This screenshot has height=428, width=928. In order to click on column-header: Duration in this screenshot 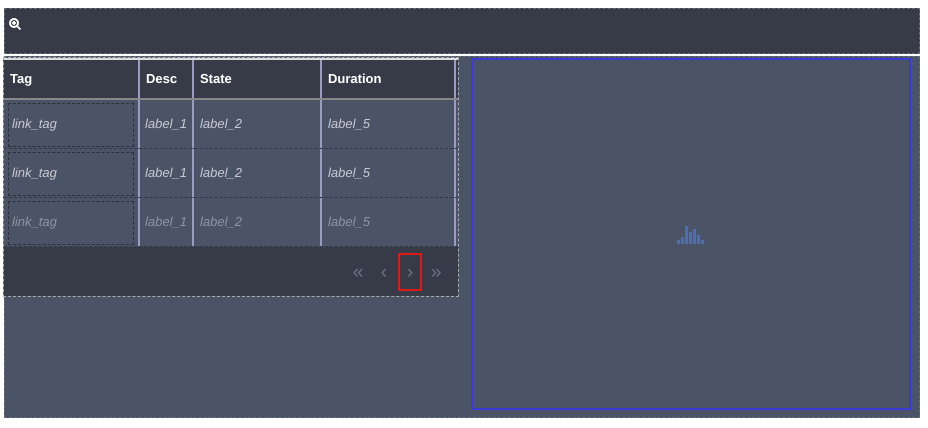, I will do `click(389, 79)`.